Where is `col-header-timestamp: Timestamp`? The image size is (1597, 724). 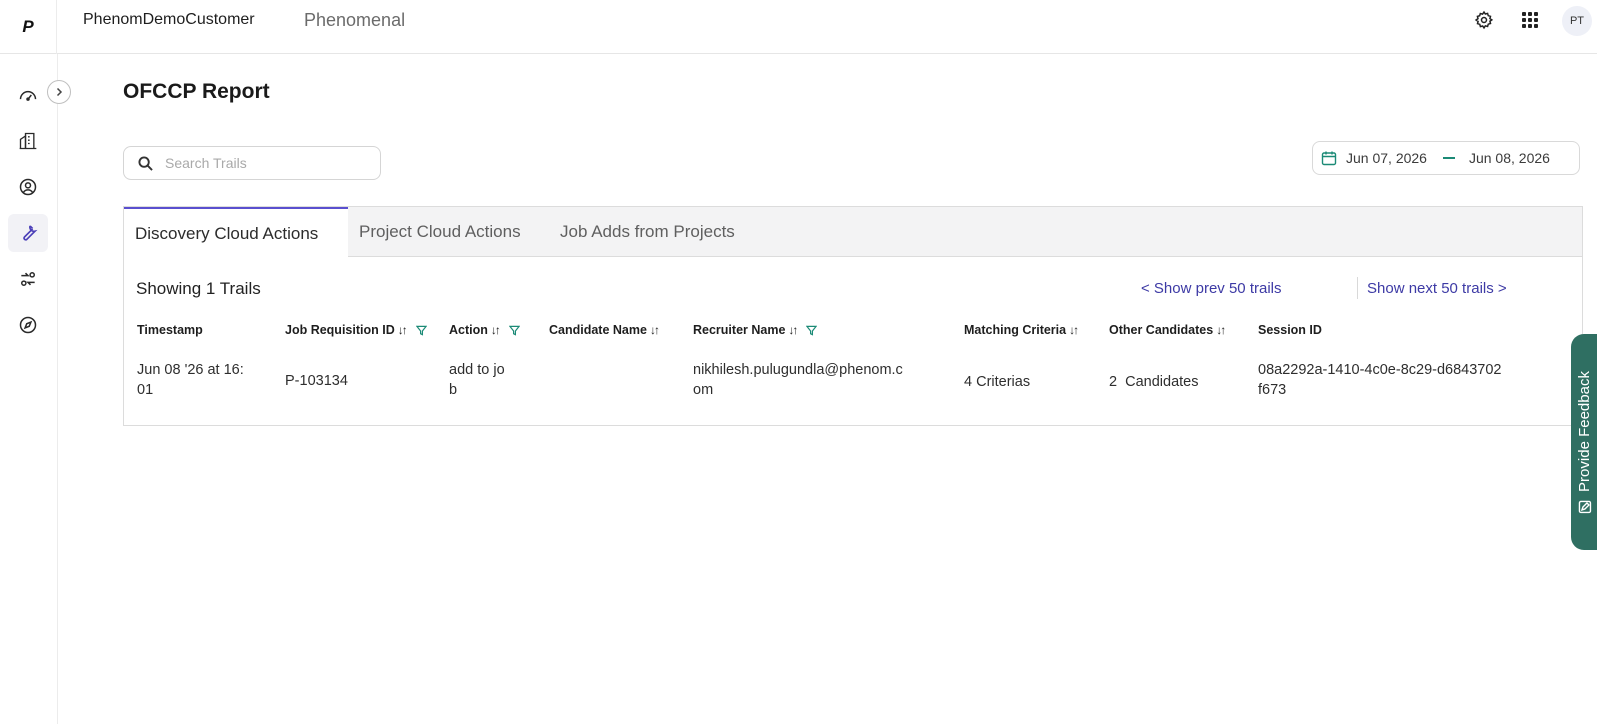
col-header-timestamp: Timestamp is located at coordinates (170, 330).